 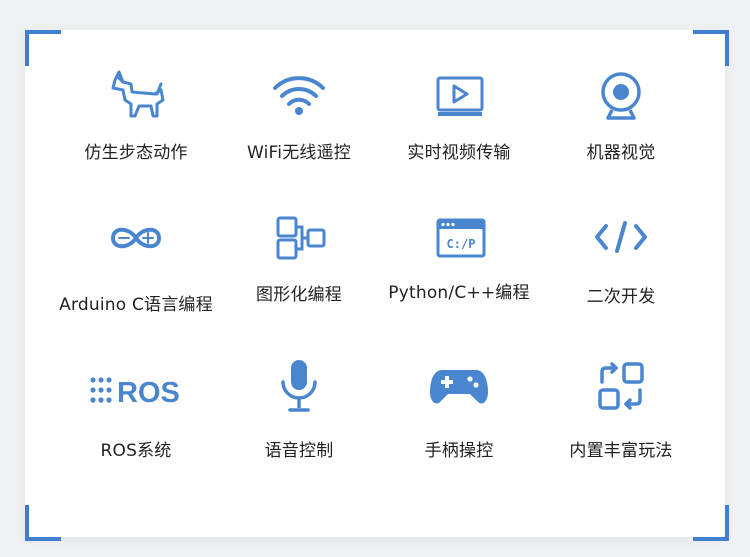 I want to click on ros-logo-text: ROS, so click(x=148, y=393).